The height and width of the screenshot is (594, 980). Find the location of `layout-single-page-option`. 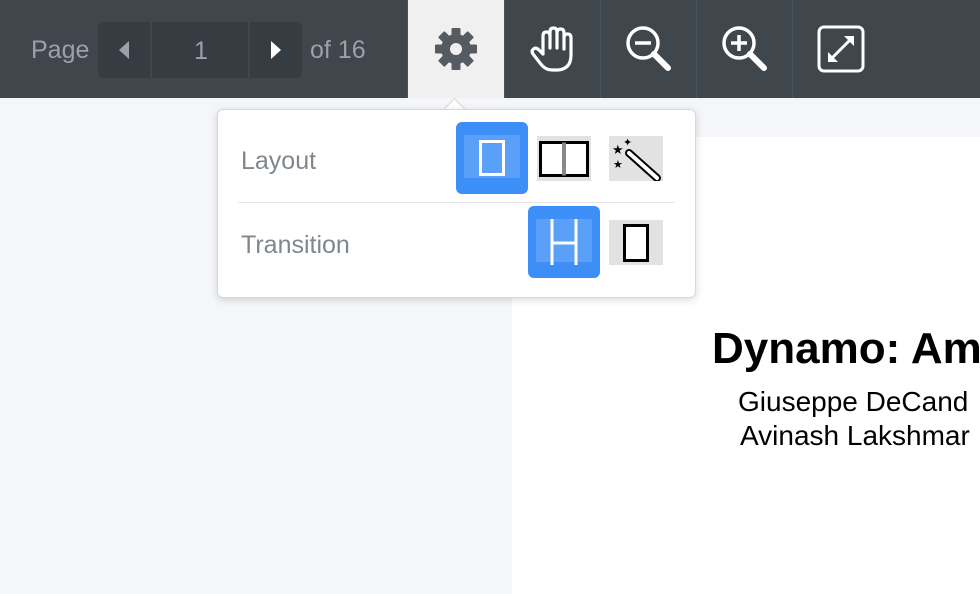

layout-single-page-option is located at coordinates (492, 158).